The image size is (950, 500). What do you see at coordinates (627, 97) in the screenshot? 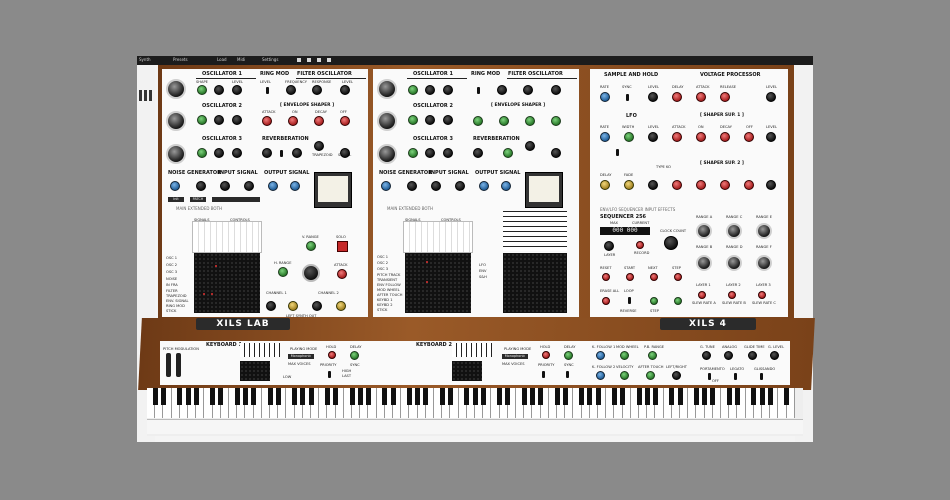
I see `sh-sync-toggle` at bounding box center [627, 97].